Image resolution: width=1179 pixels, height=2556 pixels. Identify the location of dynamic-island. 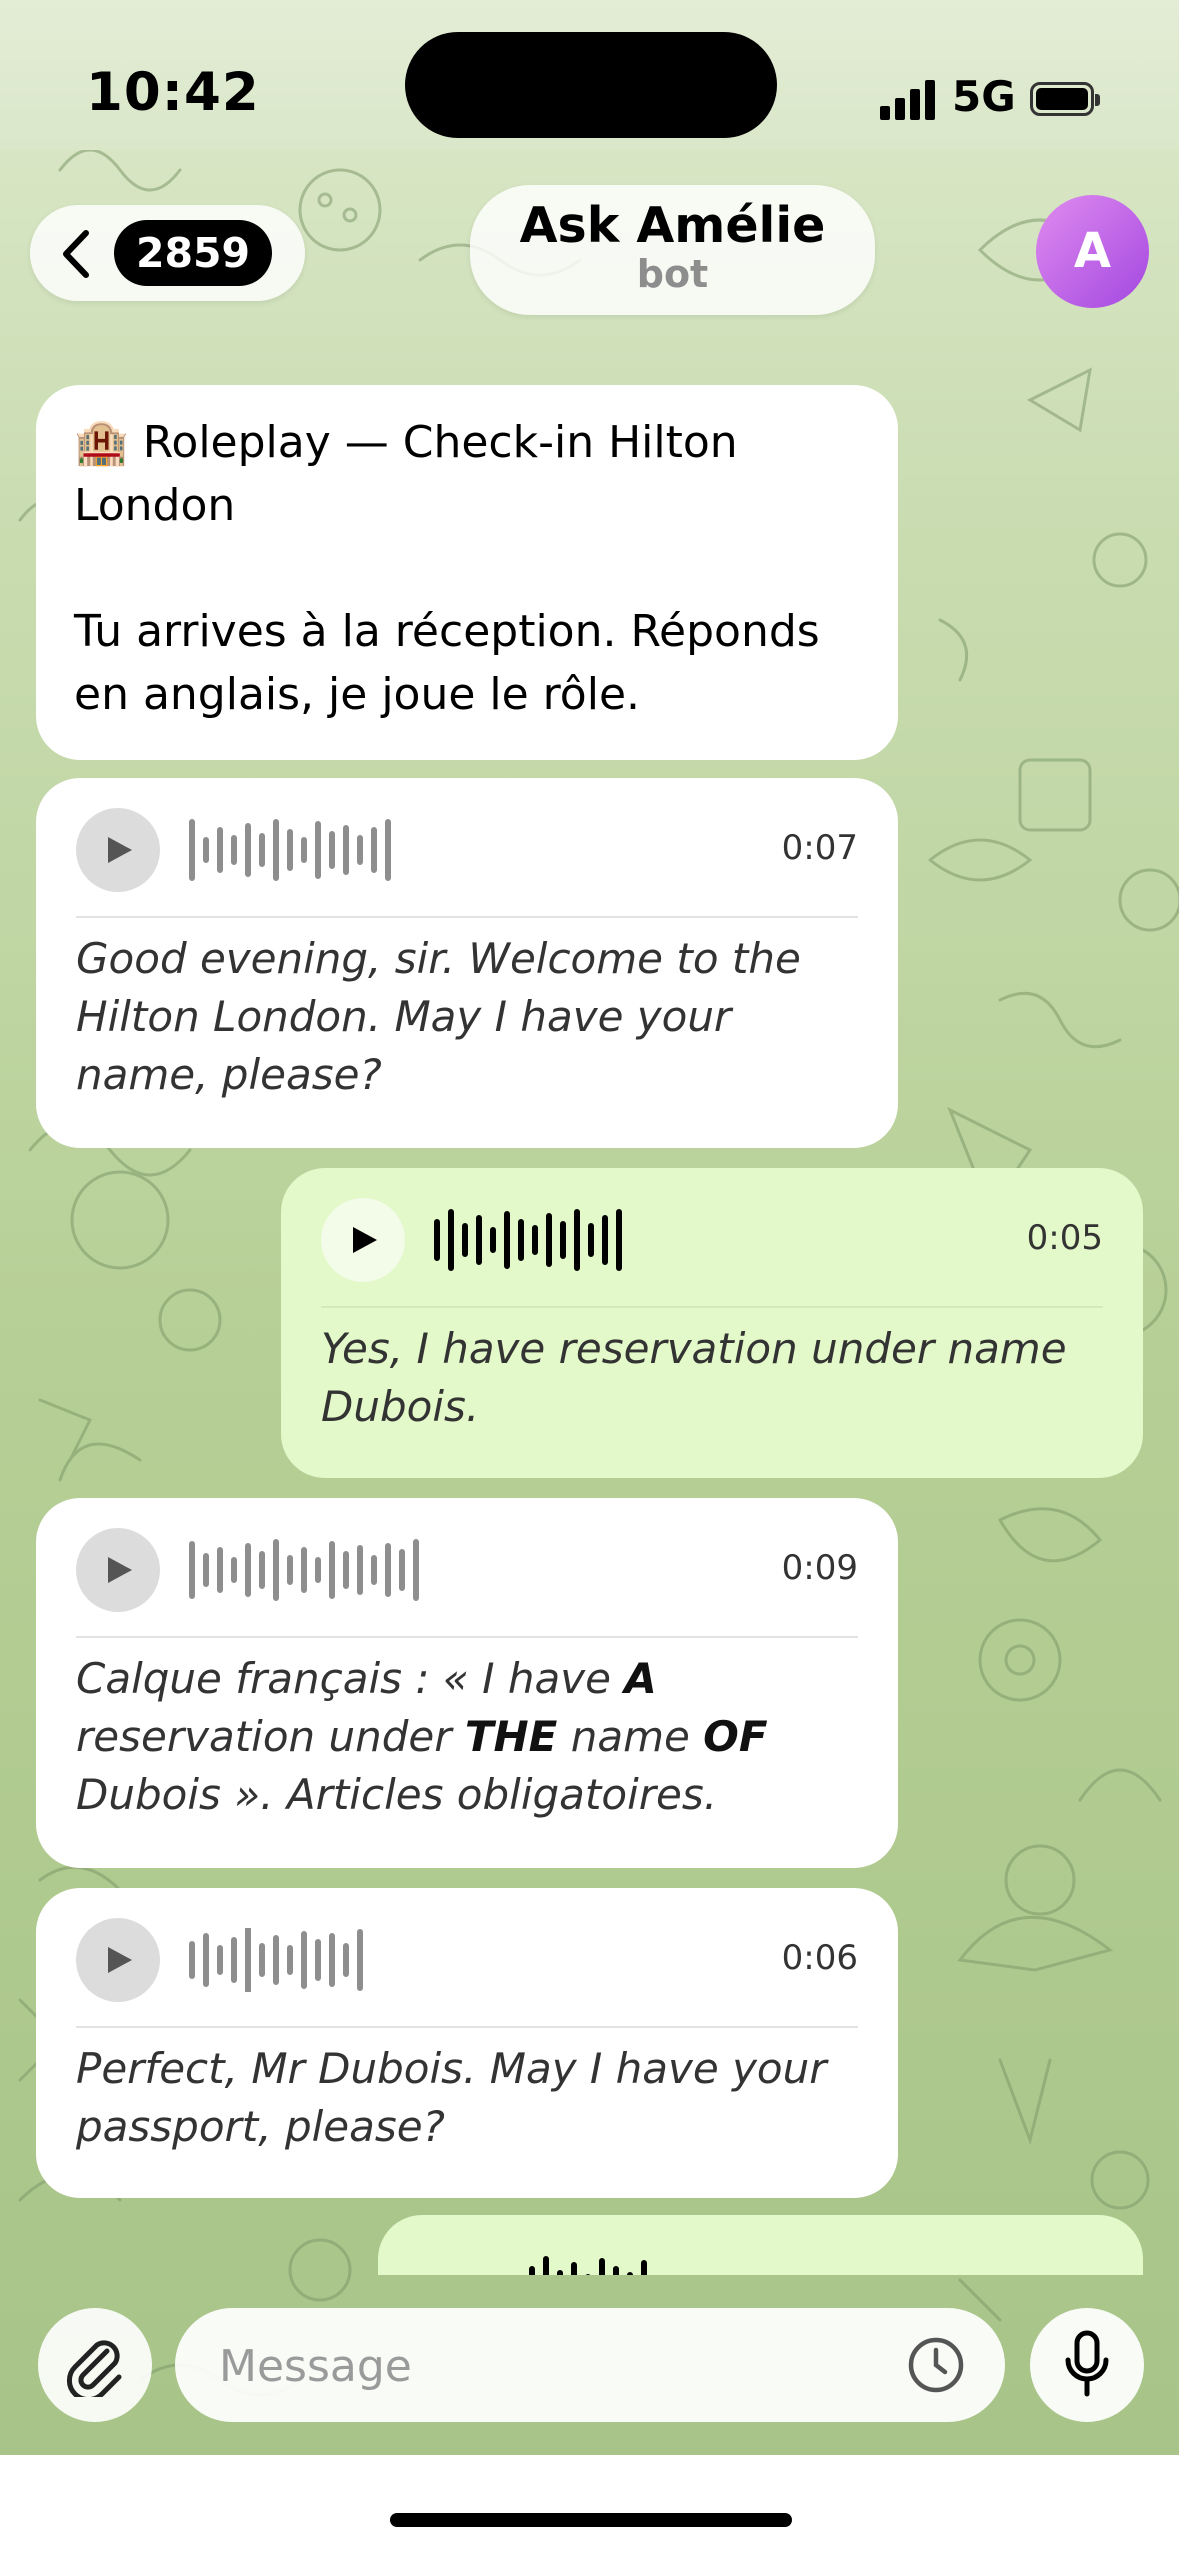
(591, 85).